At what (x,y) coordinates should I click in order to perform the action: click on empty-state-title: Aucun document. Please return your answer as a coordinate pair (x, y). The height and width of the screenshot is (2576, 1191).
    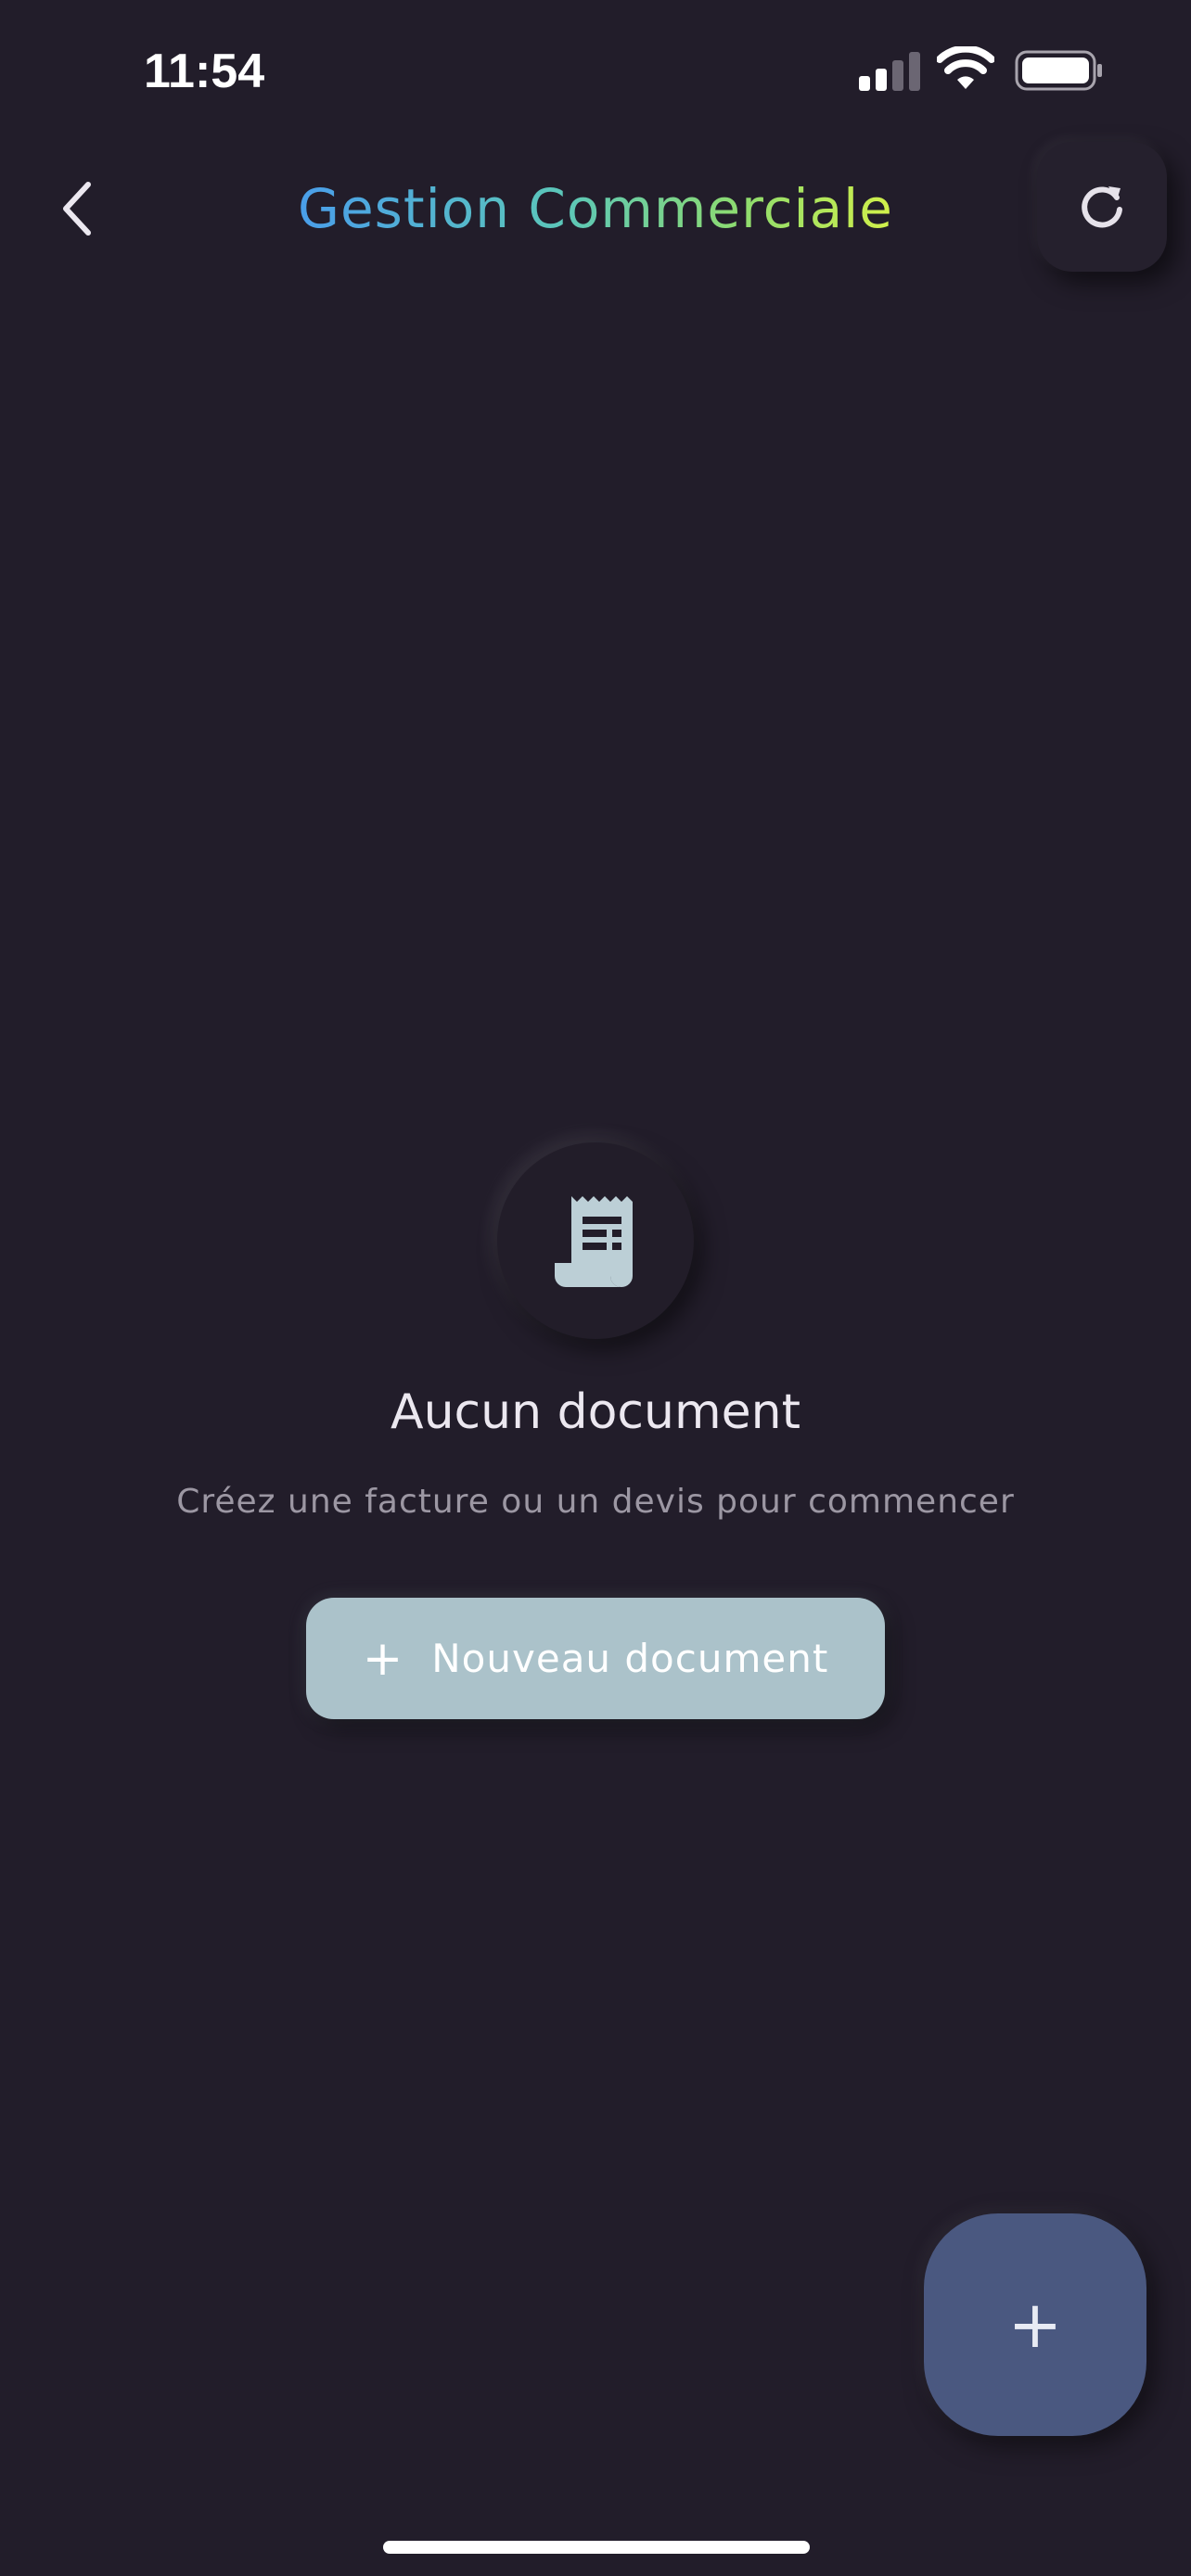
    Looking at the image, I should click on (595, 1412).